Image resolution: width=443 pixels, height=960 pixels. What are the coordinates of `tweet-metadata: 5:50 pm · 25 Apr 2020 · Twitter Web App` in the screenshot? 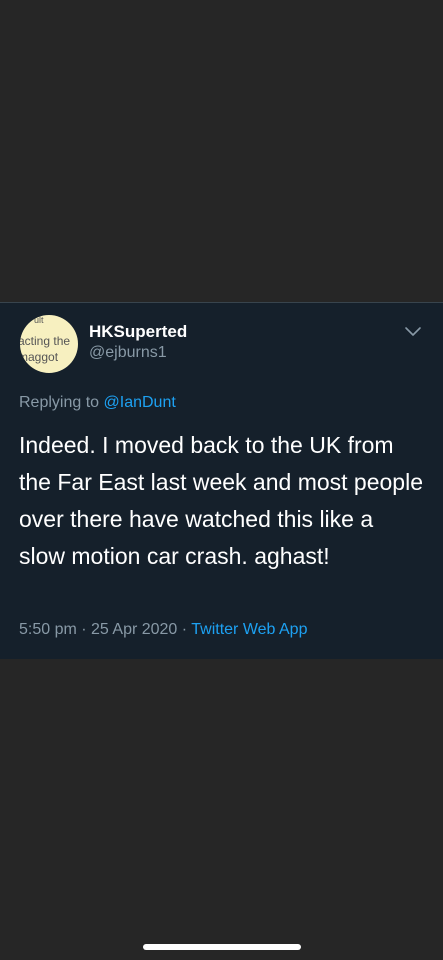 It's located at (163, 630).